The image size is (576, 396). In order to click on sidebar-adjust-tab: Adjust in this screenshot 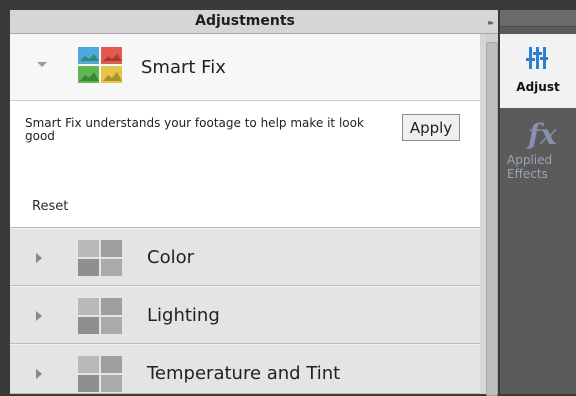, I will do `click(538, 71)`.